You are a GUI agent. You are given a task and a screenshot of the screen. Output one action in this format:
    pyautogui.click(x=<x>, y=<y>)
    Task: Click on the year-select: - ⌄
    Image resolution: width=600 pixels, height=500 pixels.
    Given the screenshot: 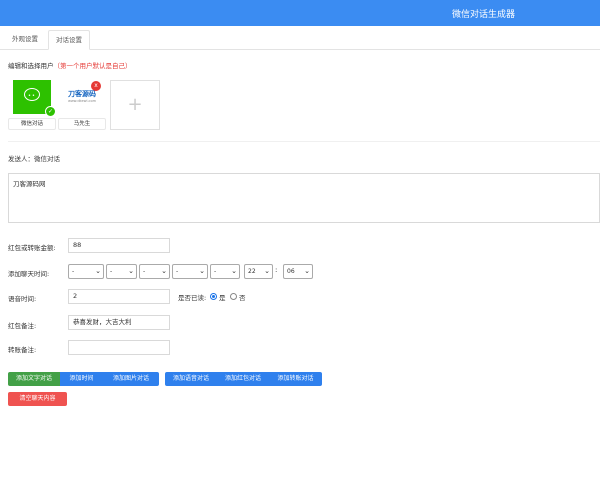 What is the action you would take?
    pyautogui.click(x=86, y=271)
    